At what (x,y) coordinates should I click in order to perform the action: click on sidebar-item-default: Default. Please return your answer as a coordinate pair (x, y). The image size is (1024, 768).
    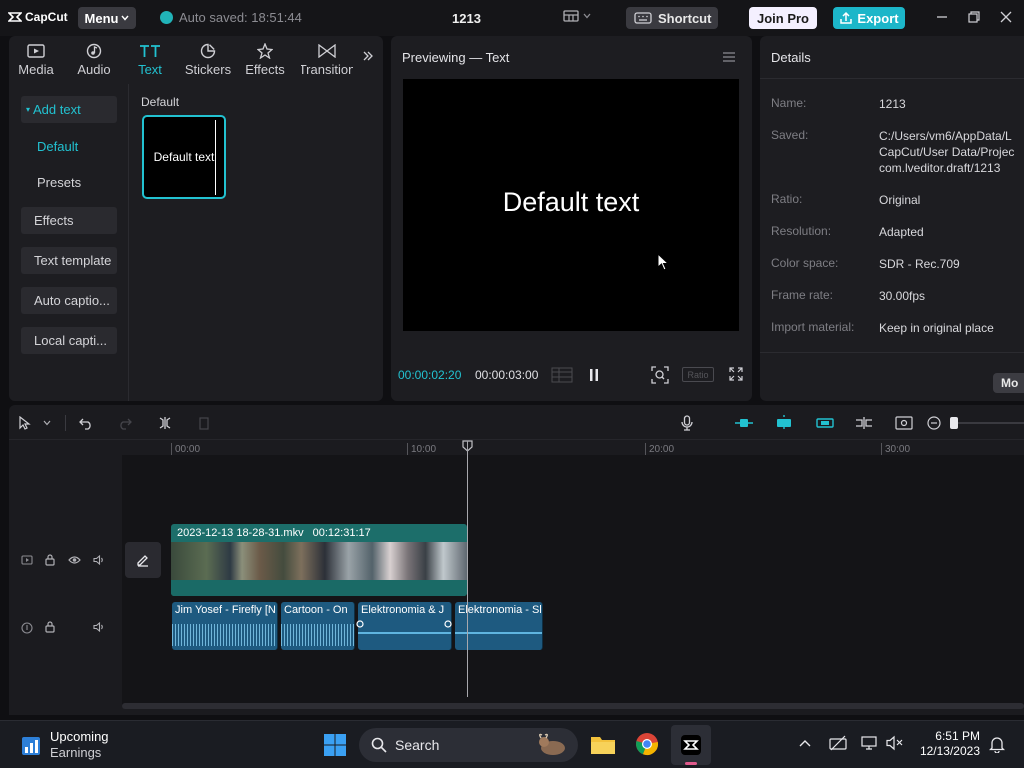
    Looking at the image, I should click on (69, 146).